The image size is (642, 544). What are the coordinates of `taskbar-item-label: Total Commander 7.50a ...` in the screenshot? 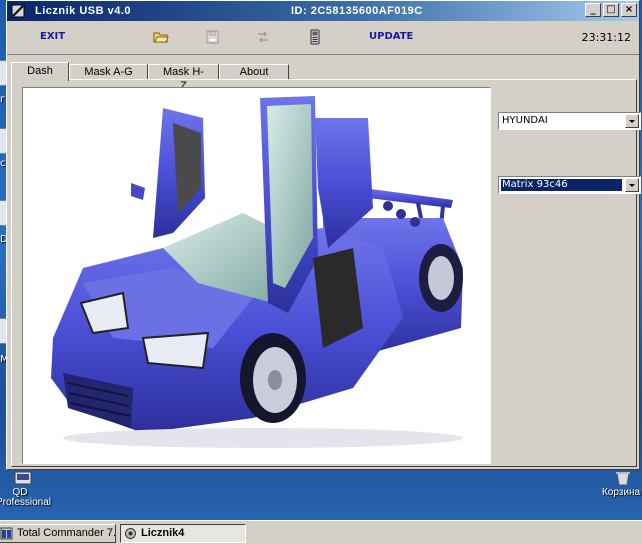 It's located at (66, 533).